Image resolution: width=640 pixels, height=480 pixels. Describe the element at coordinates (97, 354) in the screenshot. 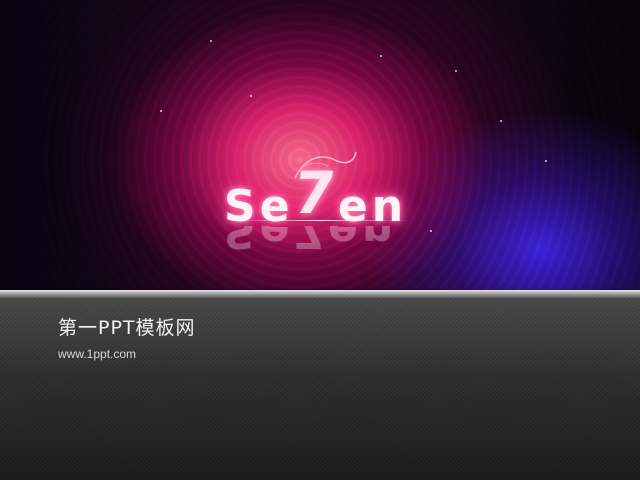

I see `site-url: www.1ppt.com` at that location.